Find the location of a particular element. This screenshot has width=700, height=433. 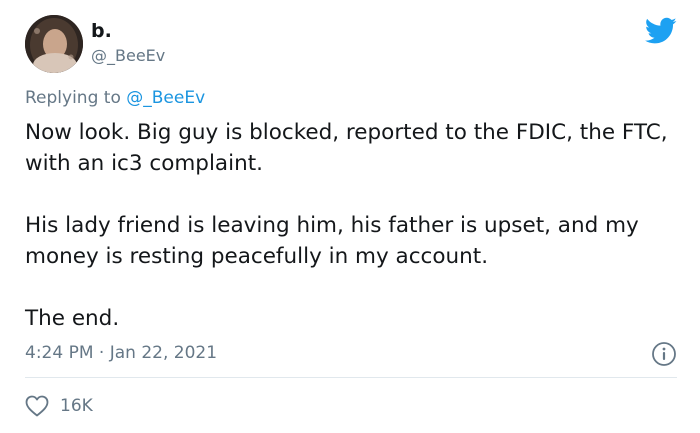

tweet-paragraph: The end. is located at coordinates (72, 318).